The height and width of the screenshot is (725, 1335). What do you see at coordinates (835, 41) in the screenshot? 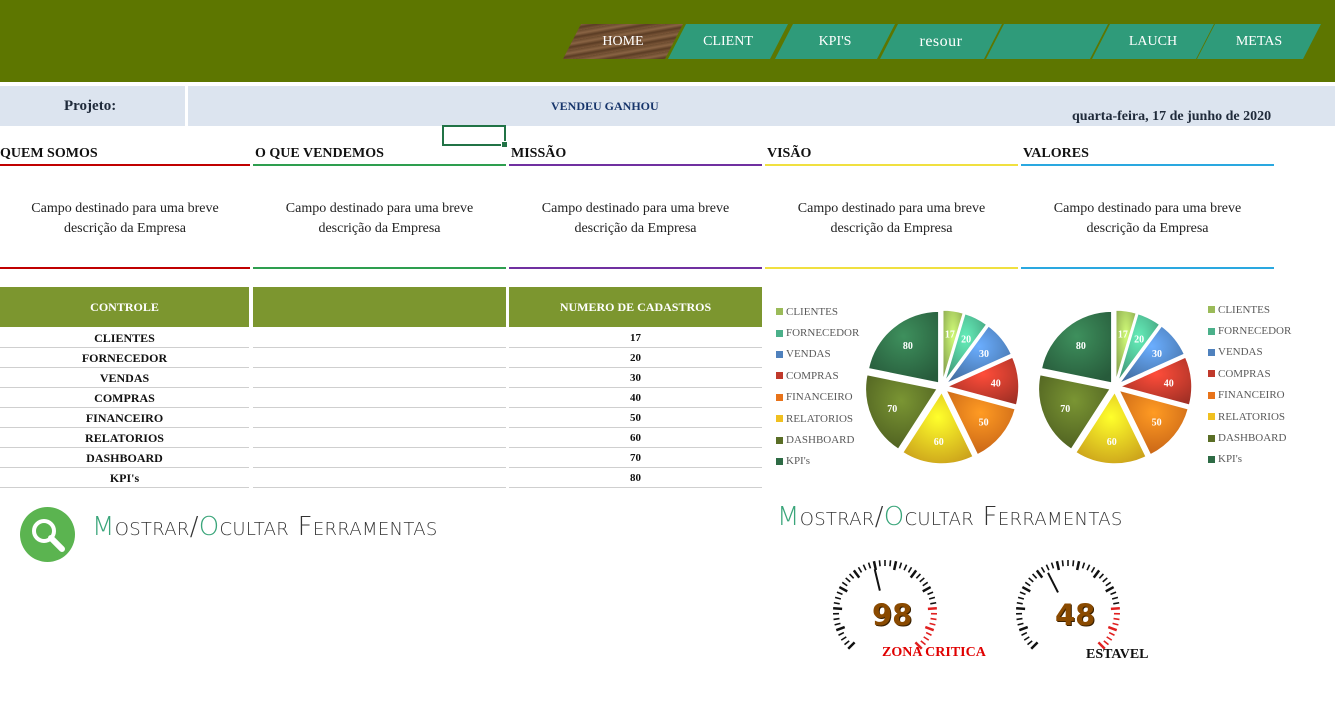
I see `tab-kpis: KPI'S` at bounding box center [835, 41].